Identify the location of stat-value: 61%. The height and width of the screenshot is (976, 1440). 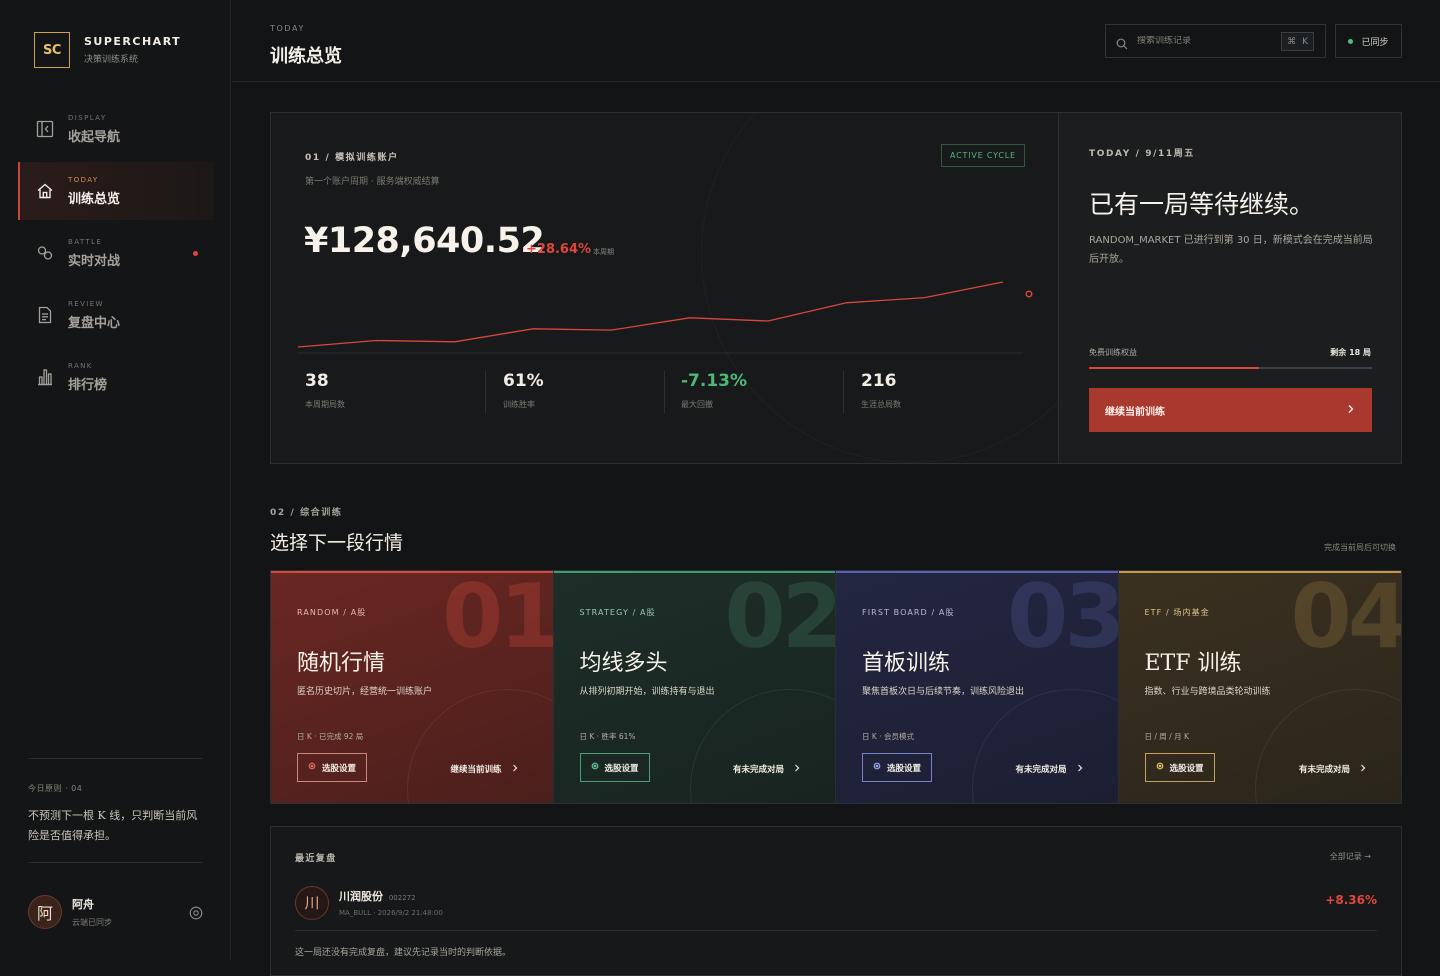
(523, 381).